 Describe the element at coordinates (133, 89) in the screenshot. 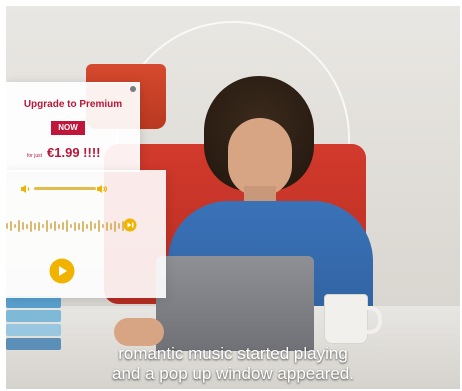

I see `close-icon` at that location.